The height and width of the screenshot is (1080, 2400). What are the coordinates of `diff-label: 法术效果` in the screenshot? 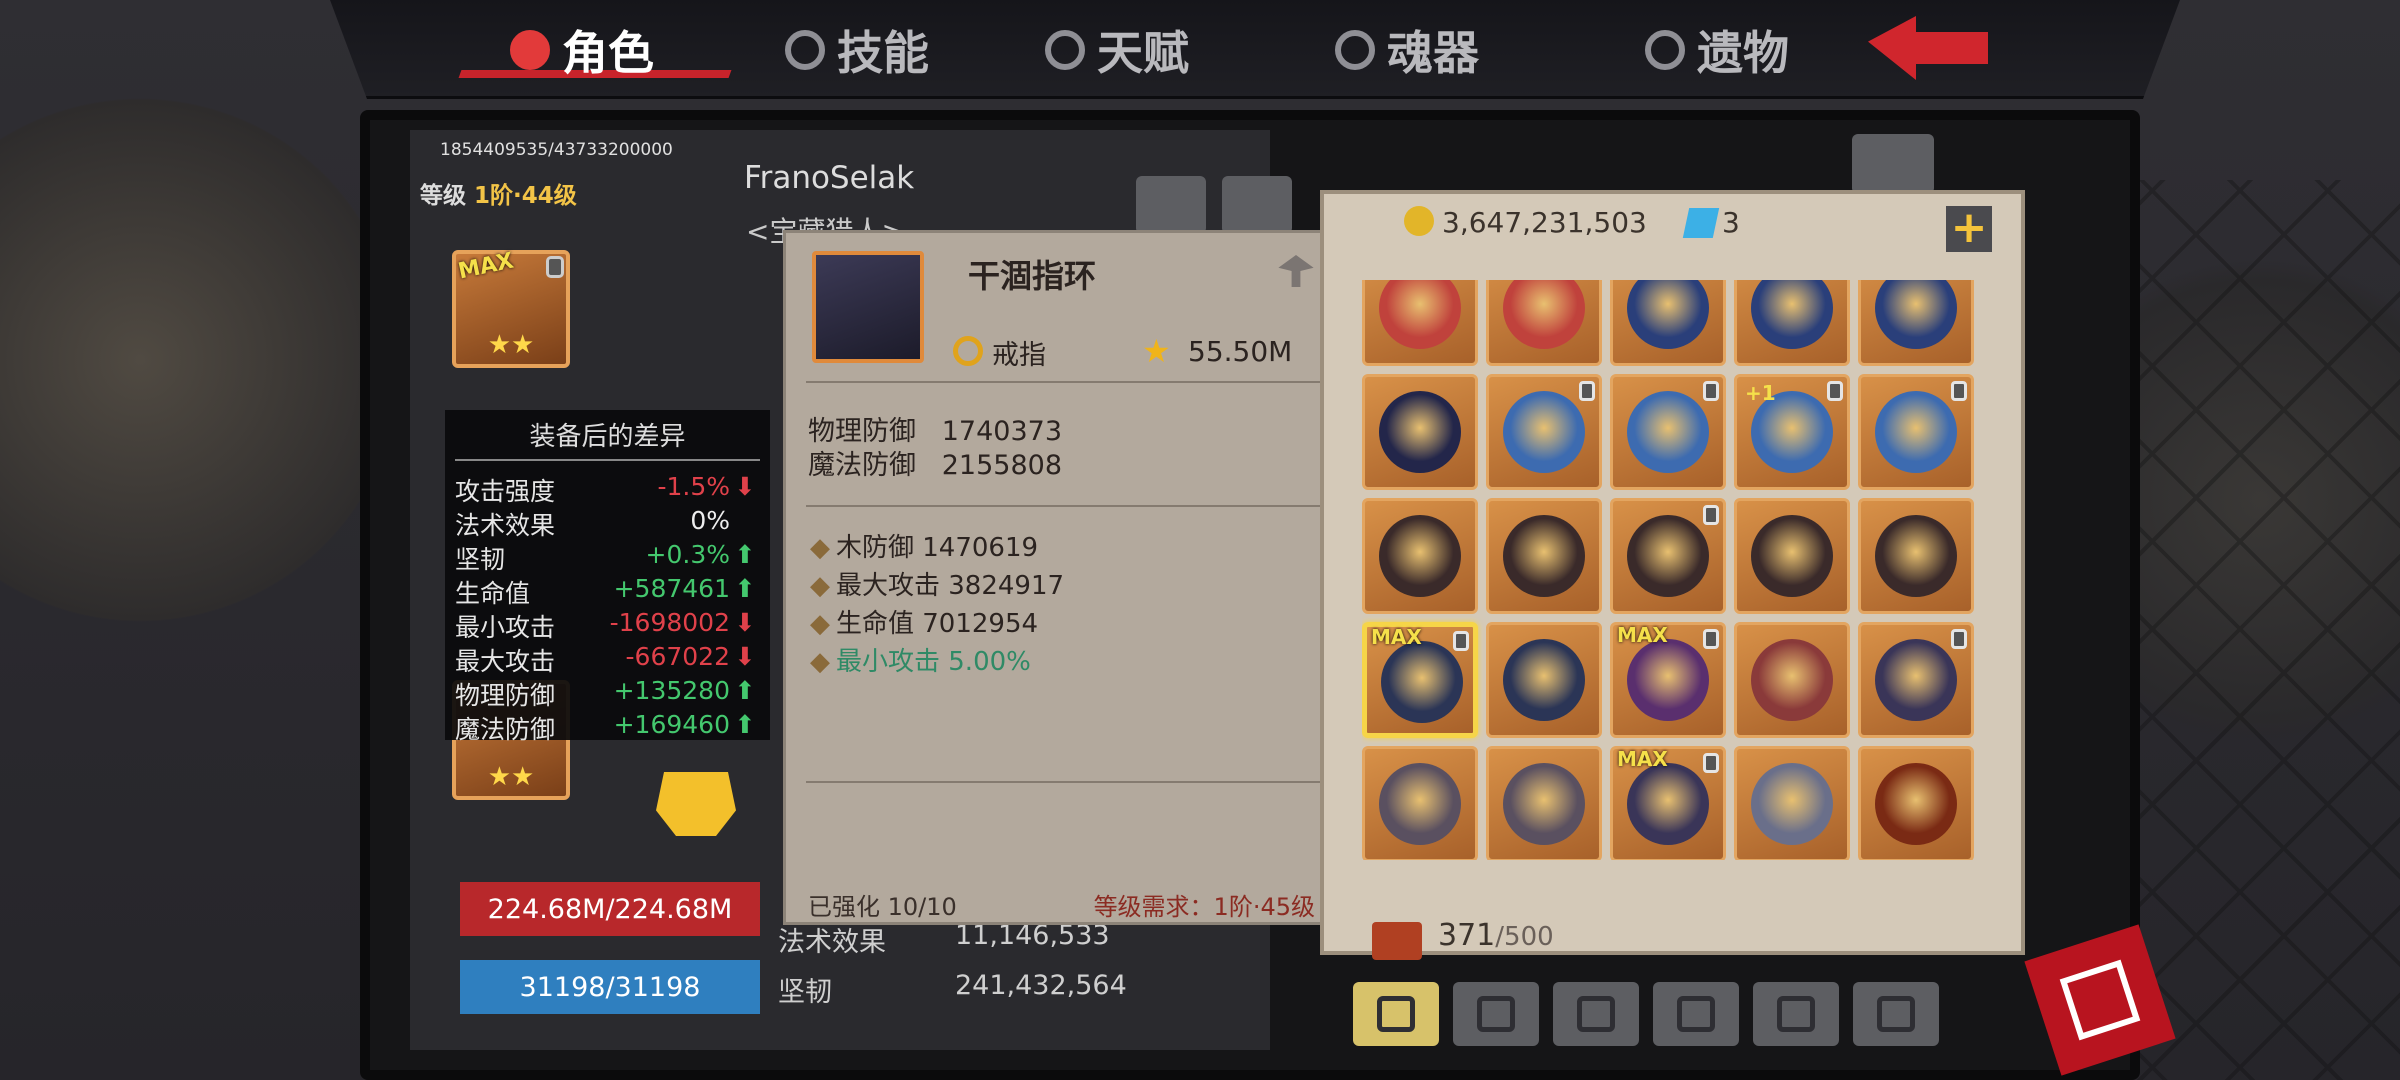 It's located at (505, 525).